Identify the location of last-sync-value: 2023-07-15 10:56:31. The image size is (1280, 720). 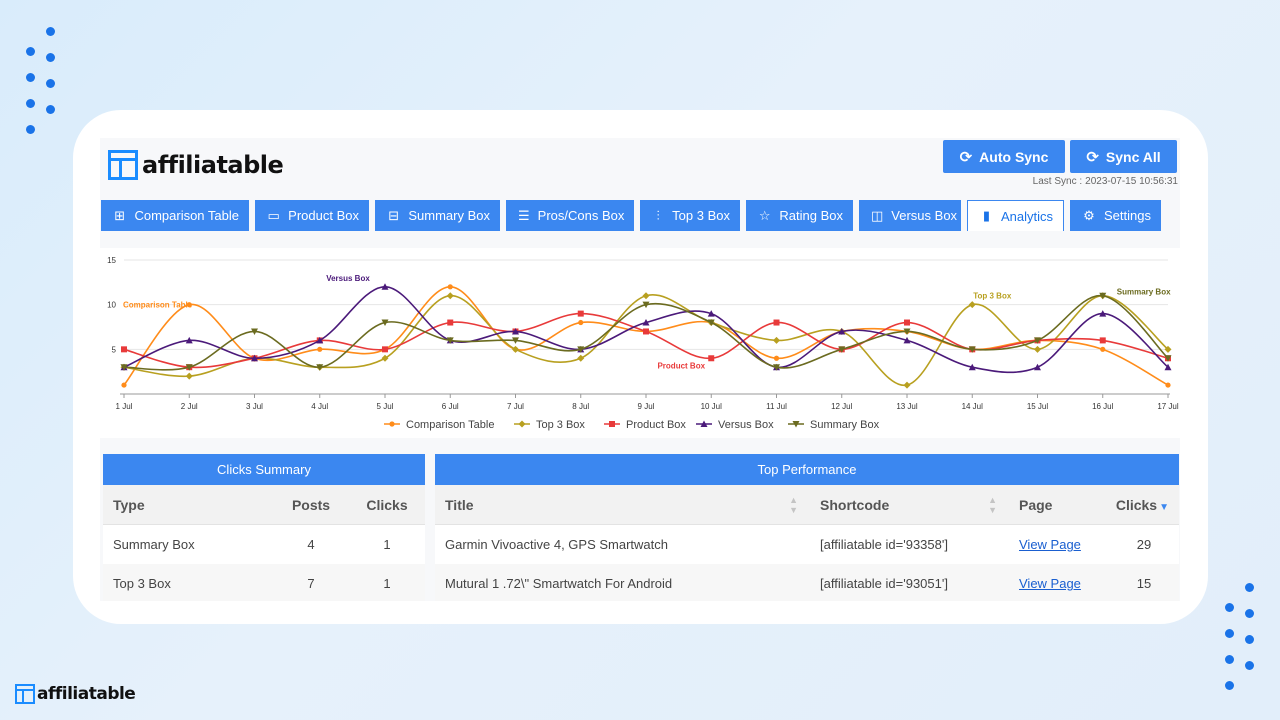
(1131, 181).